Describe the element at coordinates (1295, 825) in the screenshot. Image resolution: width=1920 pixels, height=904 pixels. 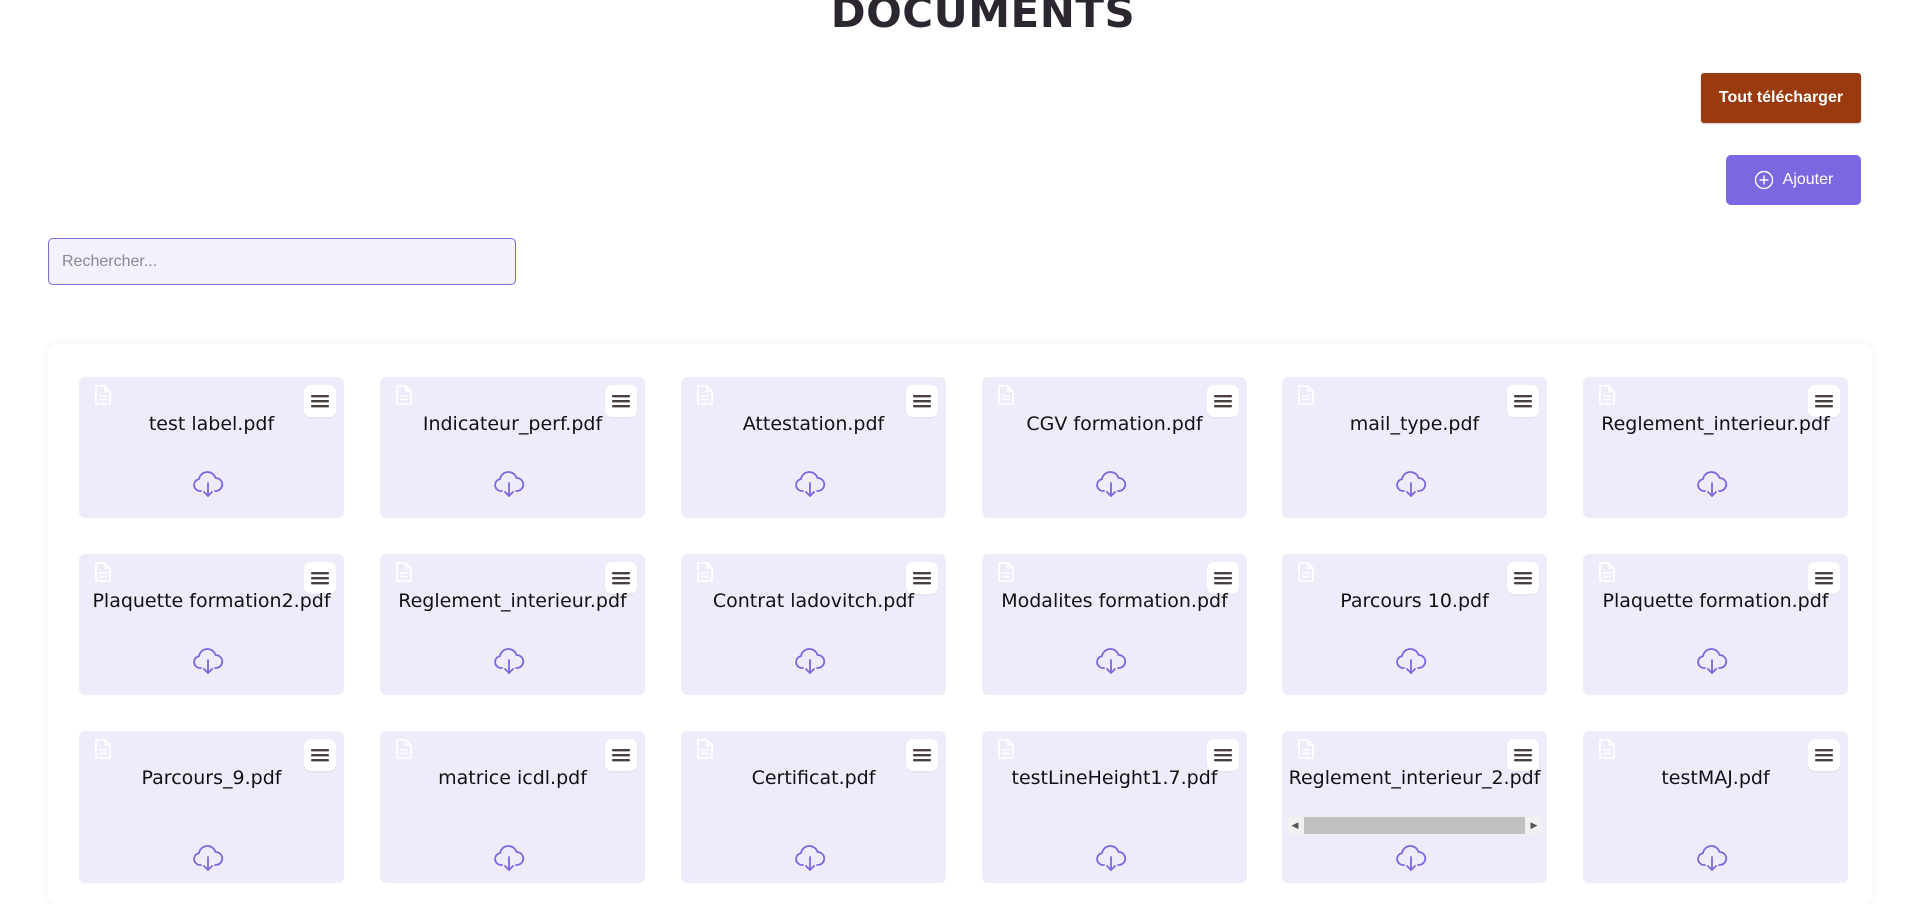
I see `scroll-left-icon: ◀` at that location.